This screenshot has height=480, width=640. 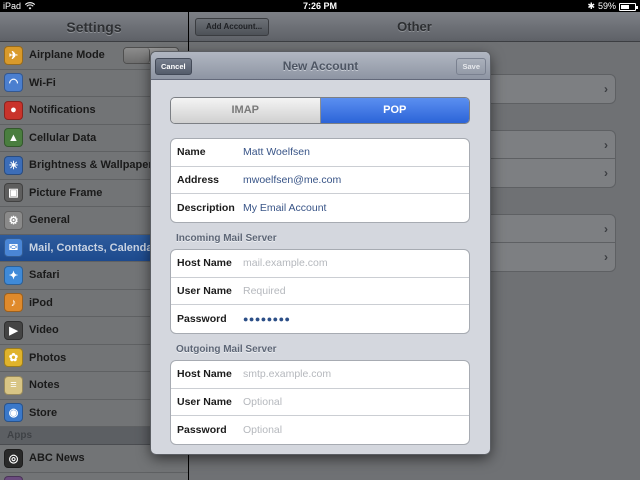 What do you see at coordinates (226, 238) in the screenshot?
I see `incoming-server-header: Incoming Mail Server` at bounding box center [226, 238].